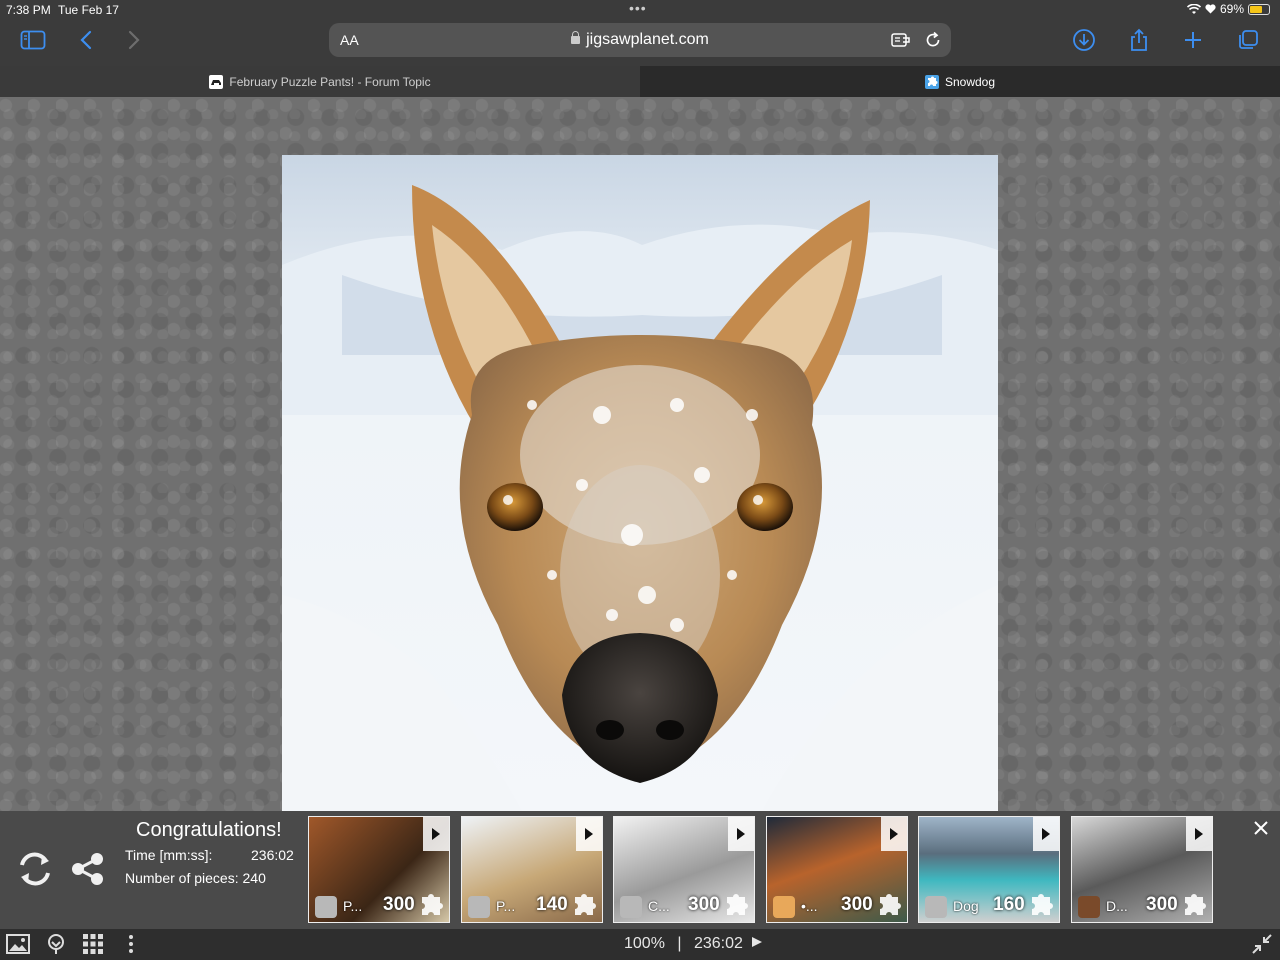  What do you see at coordinates (1142, 869) in the screenshot?
I see `suggested-puzzle-thumbnail: D... 300` at bounding box center [1142, 869].